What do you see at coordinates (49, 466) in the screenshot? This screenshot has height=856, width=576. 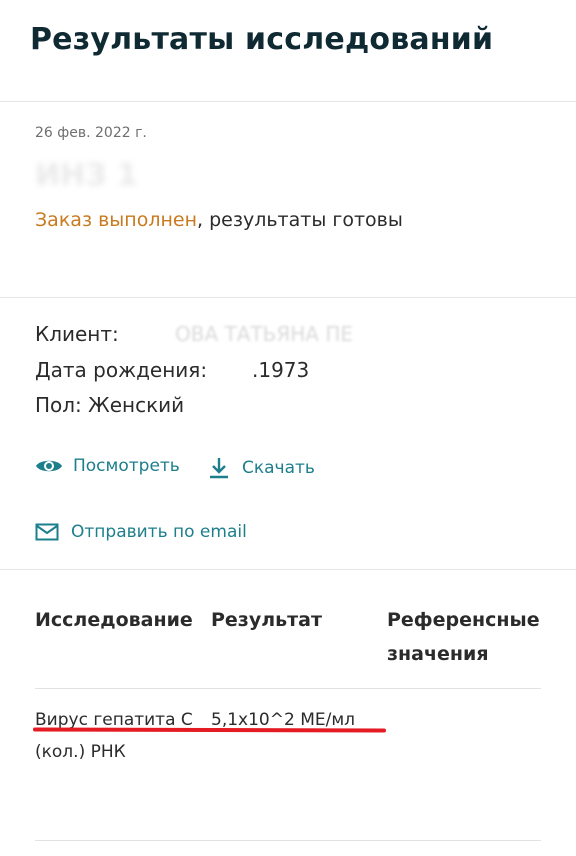 I see `eye-icon` at bounding box center [49, 466].